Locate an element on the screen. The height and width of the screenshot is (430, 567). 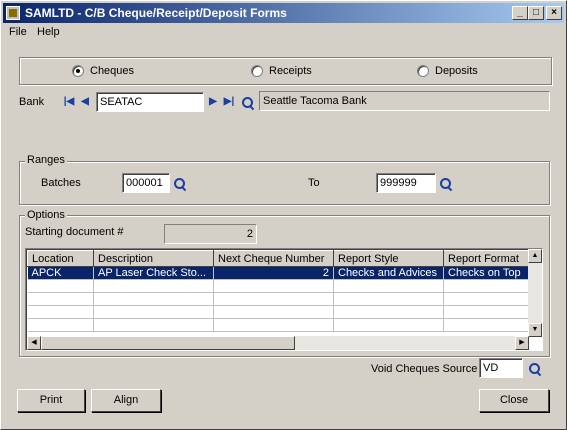
scroll-right-button: ▶ is located at coordinates (522, 343).